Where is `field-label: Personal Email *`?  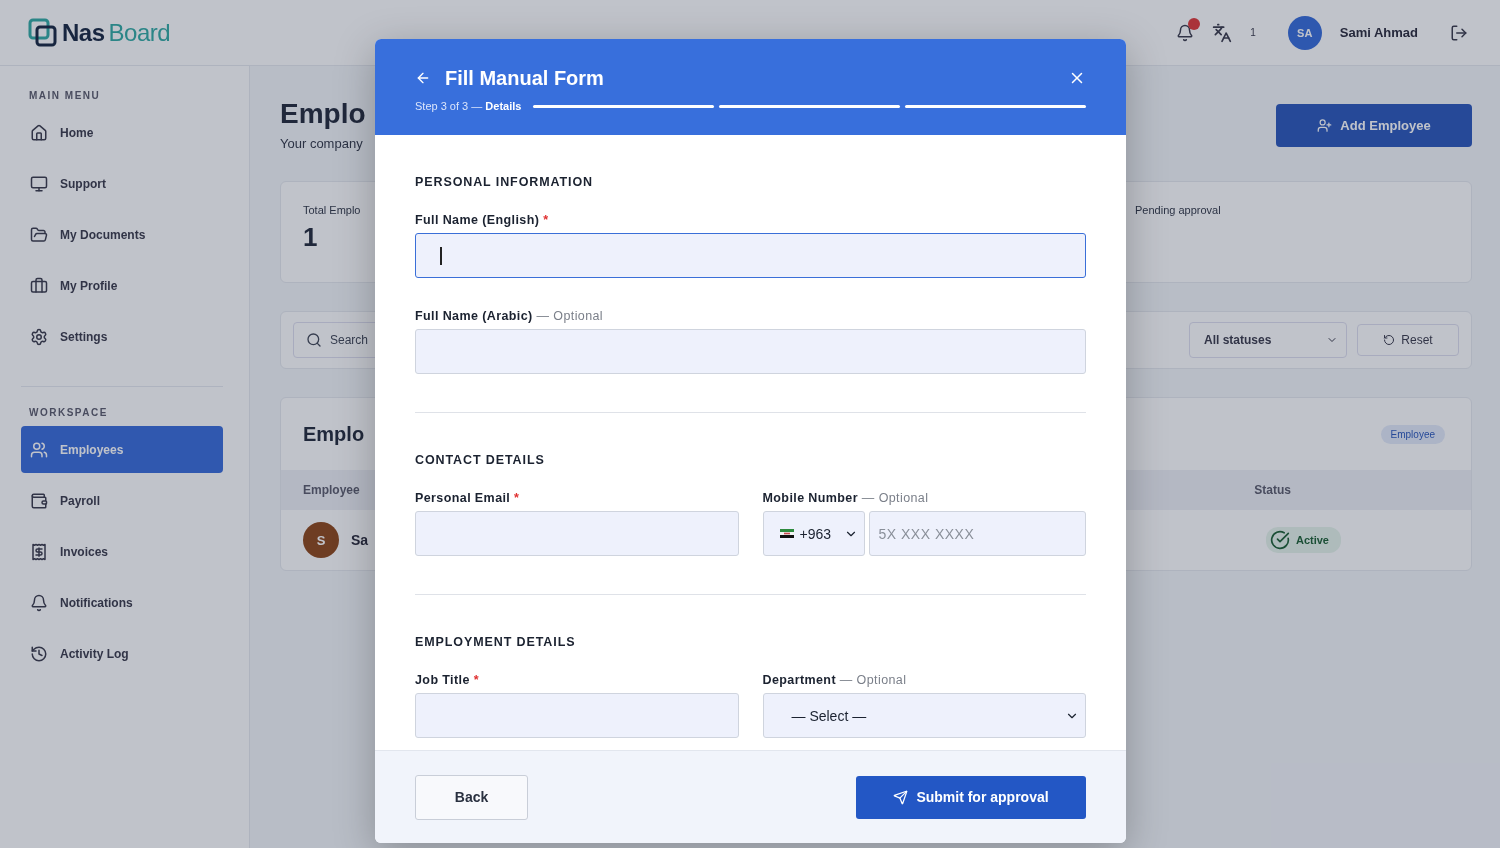
field-label: Personal Email * is located at coordinates (468, 498).